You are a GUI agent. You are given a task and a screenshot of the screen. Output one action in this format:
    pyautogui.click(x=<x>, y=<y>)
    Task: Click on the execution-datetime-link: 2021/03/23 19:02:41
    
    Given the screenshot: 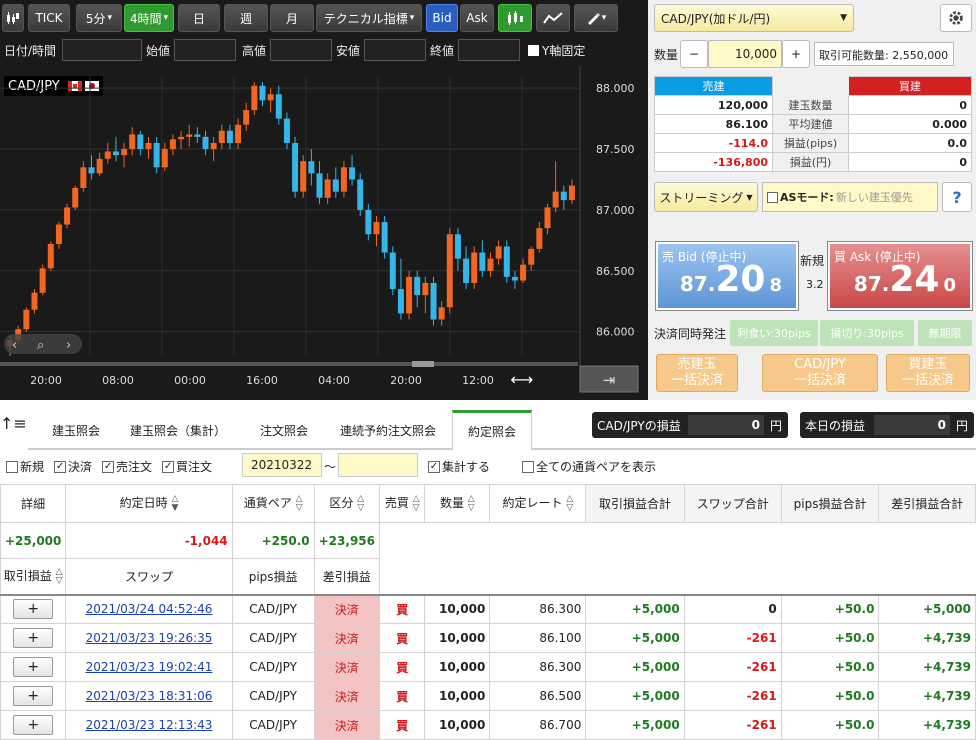 What is the action you would take?
    pyautogui.click(x=149, y=667)
    